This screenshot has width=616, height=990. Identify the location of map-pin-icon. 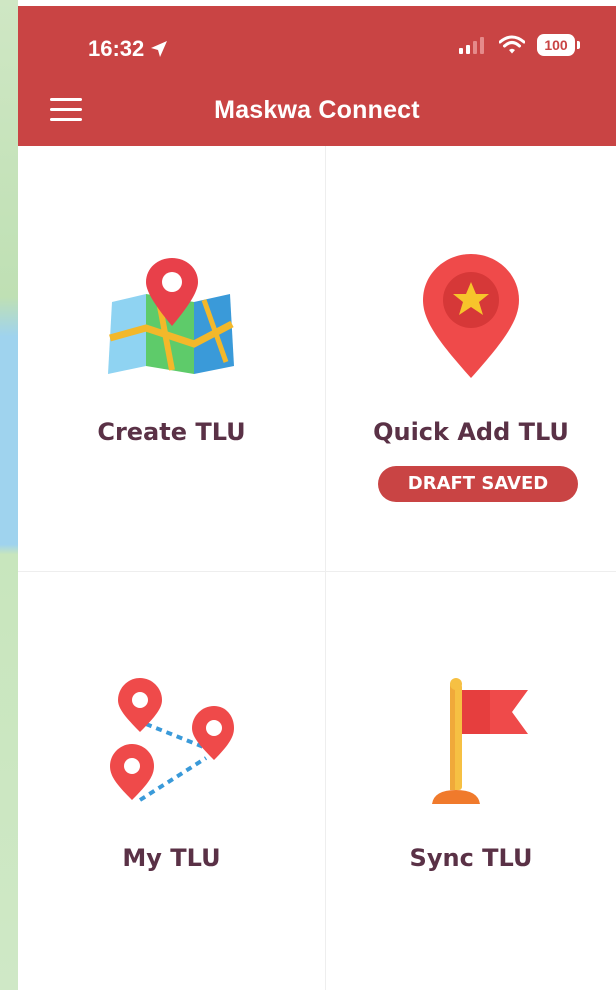
(171, 316).